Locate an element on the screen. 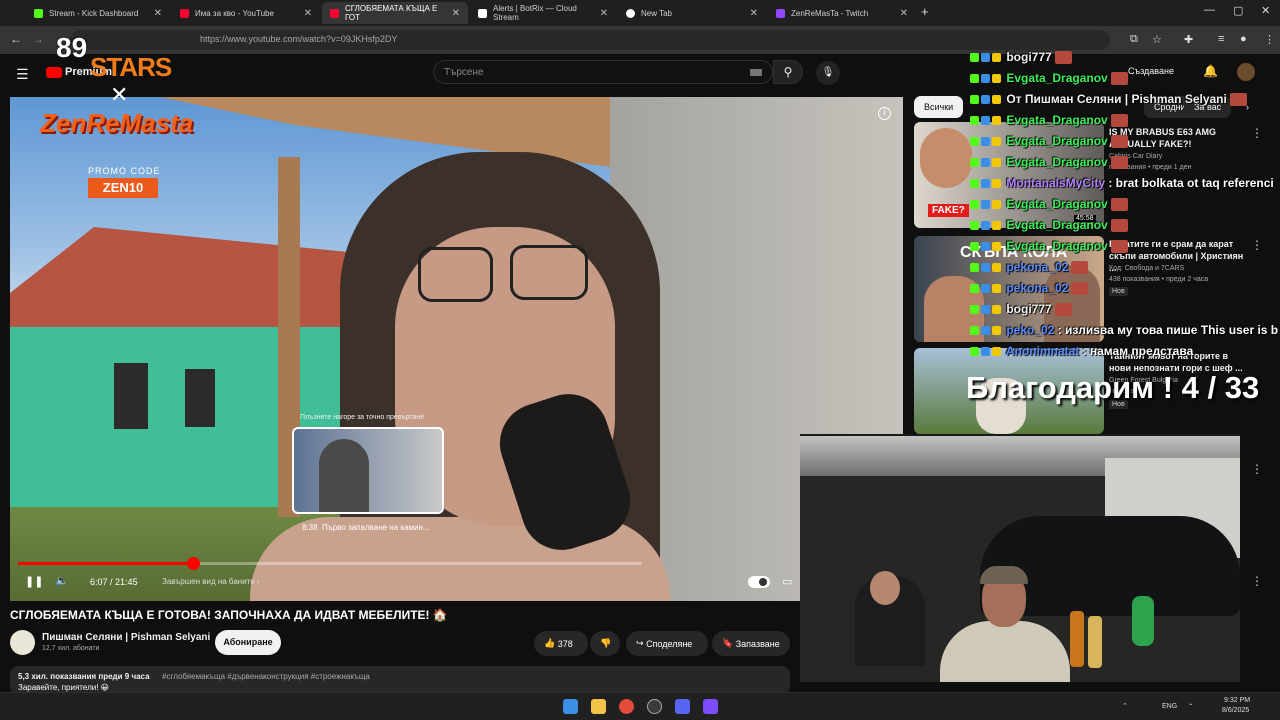 The width and height of the screenshot is (1280, 720). cast-icon: ⧉ is located at coordinates (1134, 39).